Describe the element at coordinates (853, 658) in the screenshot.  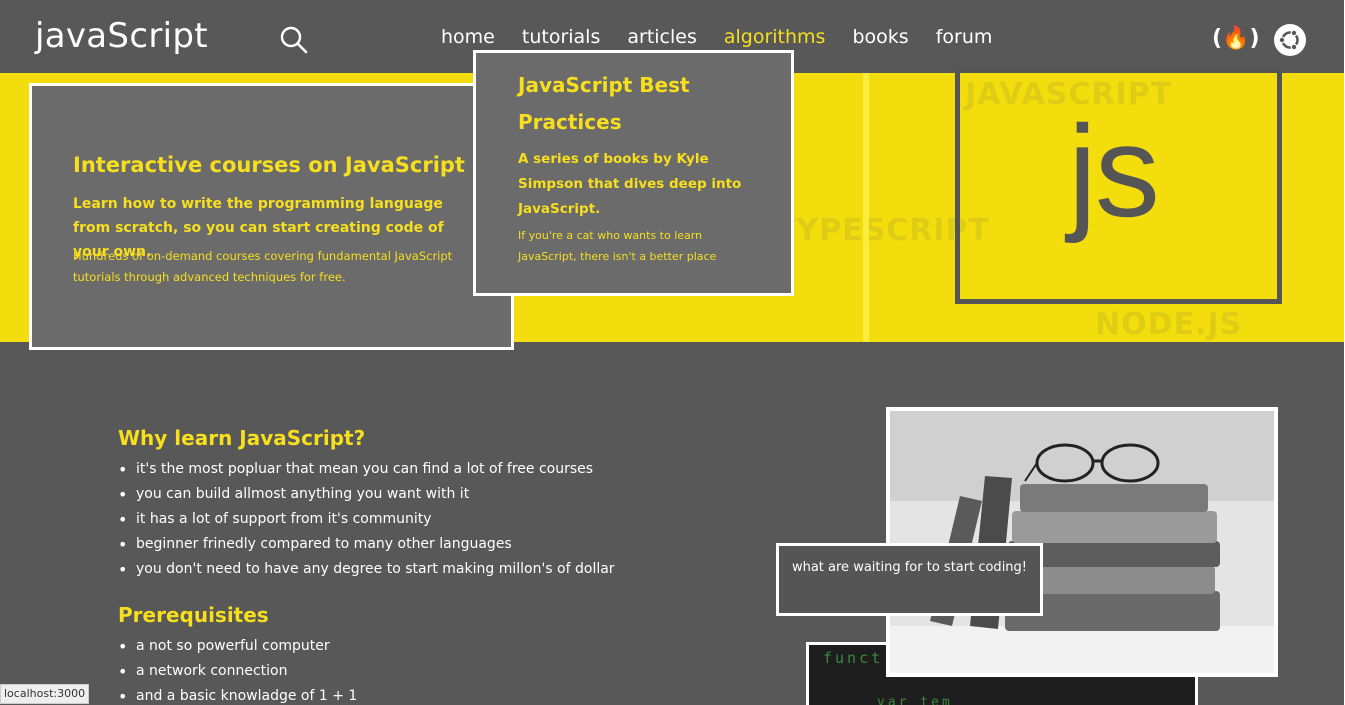
I see `code-line: funct` at that location.